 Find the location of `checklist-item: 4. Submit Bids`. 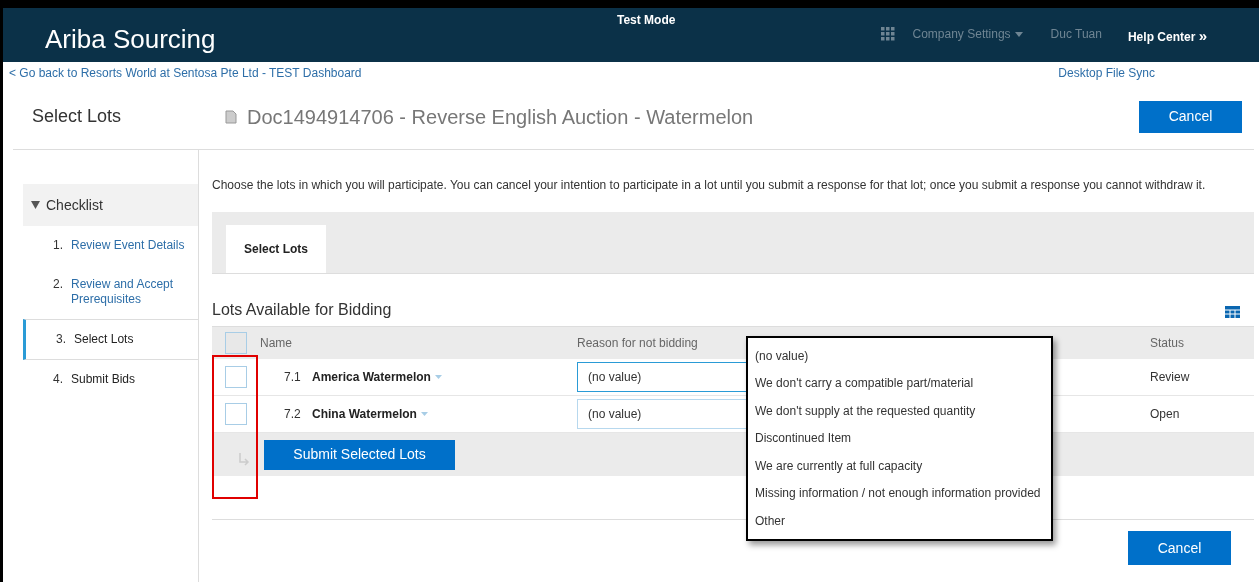

checklist-item: 4. Submit Bids is located at coordinates (110, 379).